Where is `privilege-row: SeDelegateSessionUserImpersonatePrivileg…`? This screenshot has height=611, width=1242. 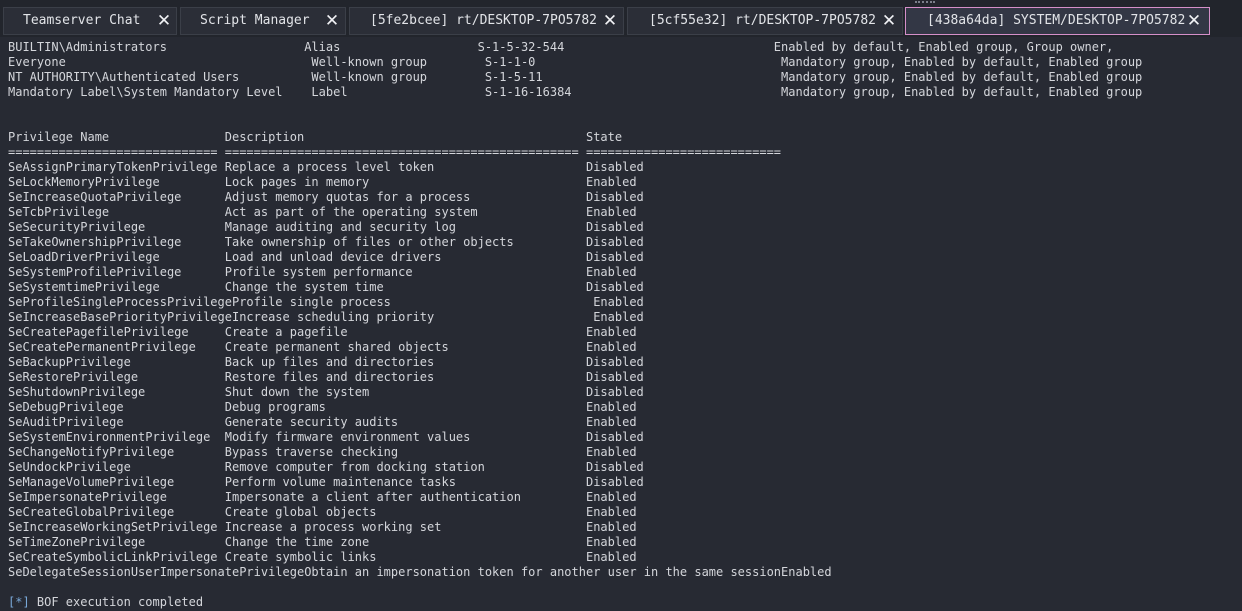
privilege-row: SeDelegateSessionUserImpersonatePrivileg… is located at coordinates (420, 572).